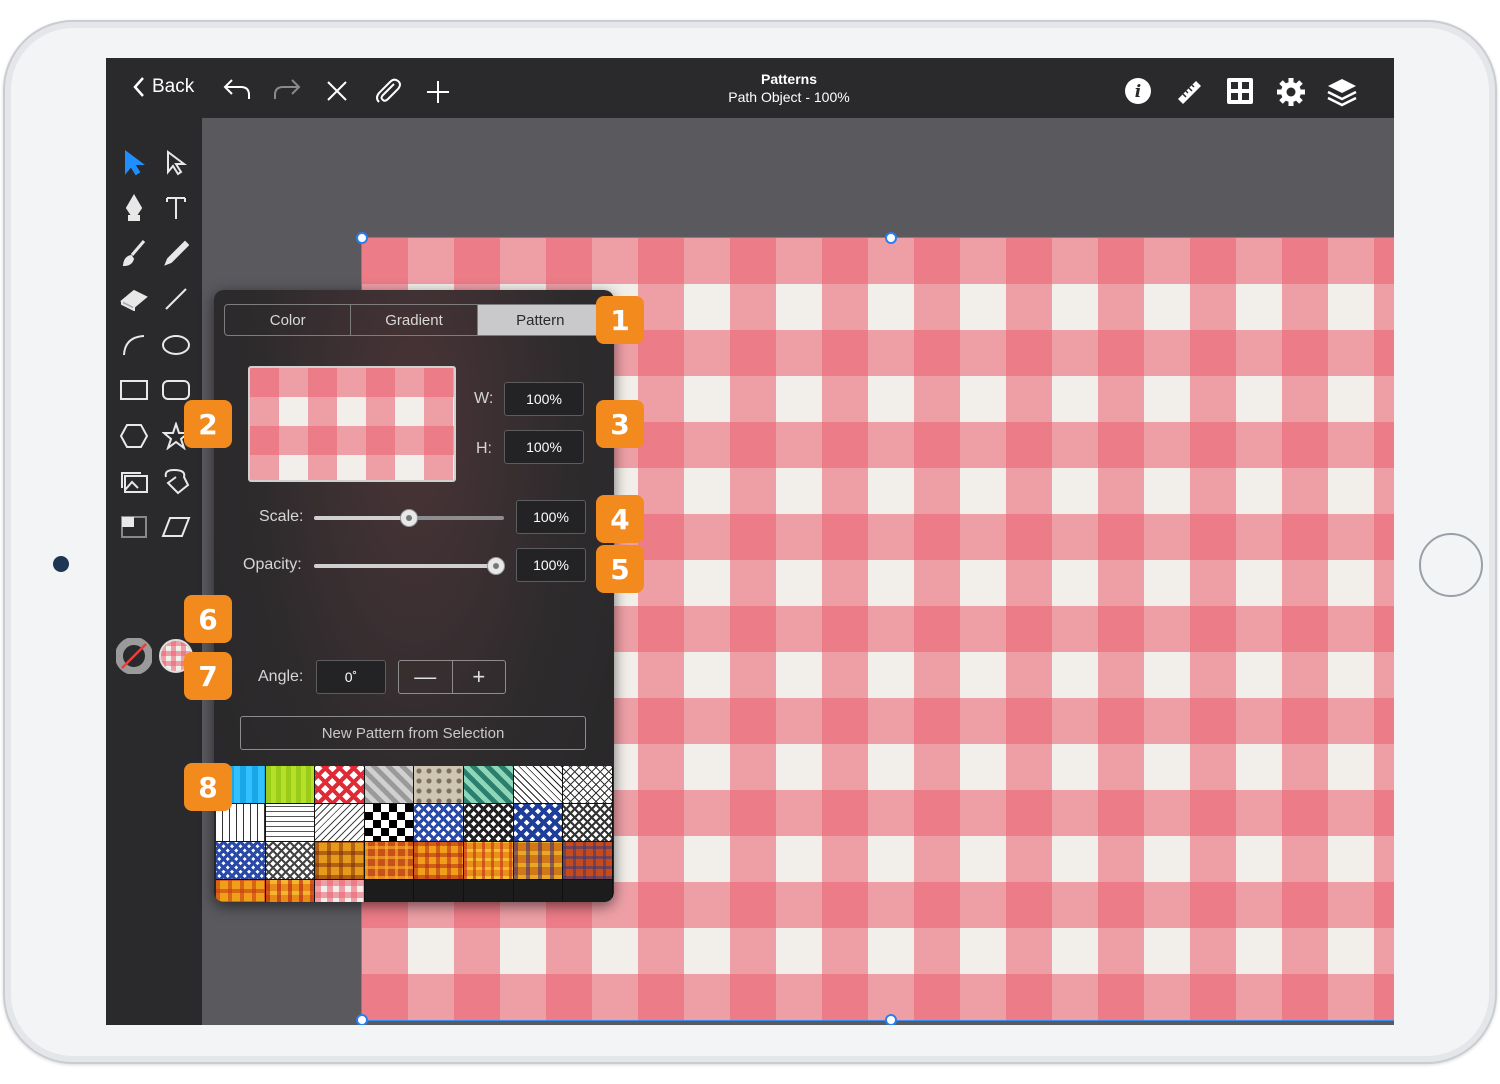 This screenshot has width=1500, height=1084. What do you see at coordinates (891, 238) in the screenshot?
I see `handle-top-middle` at bounding box center [891, 238].